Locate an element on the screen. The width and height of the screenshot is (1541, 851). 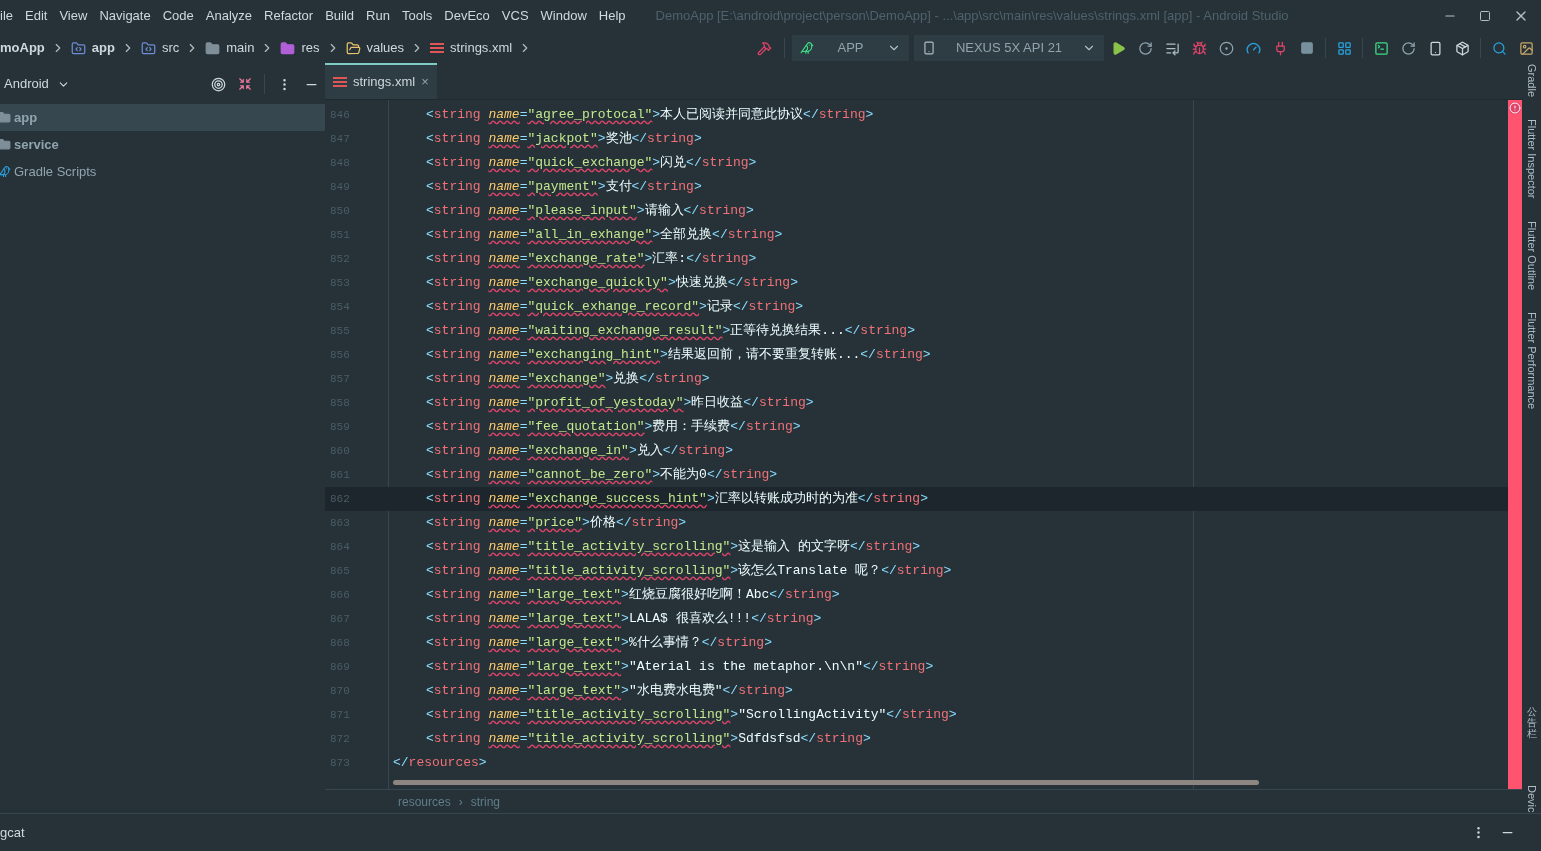
code-line: <string name="agree_protocal">本人已阅读并同意此协议</string> is located at coordinates (650, 115).